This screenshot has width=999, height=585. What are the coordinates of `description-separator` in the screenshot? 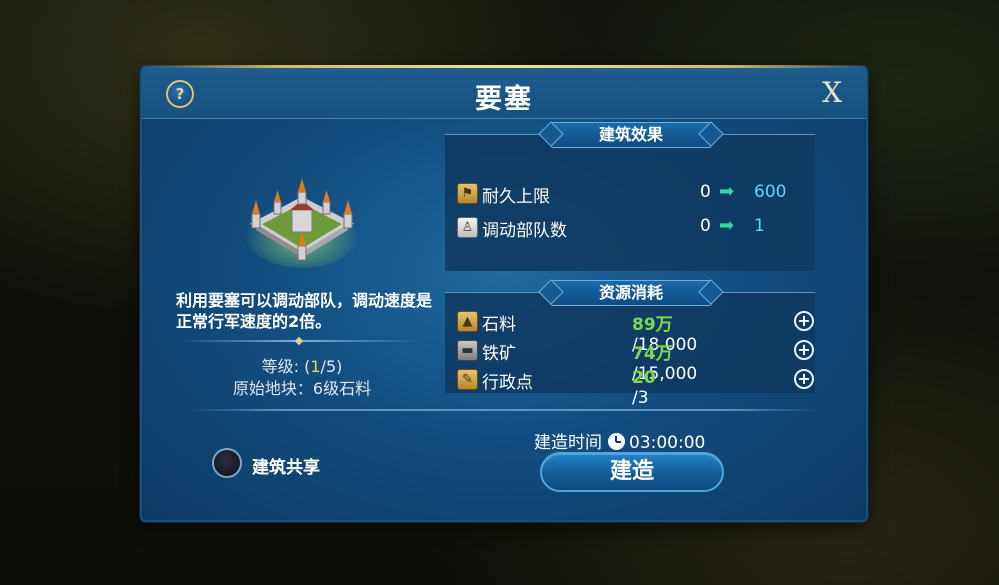 It's located at (300, 341).